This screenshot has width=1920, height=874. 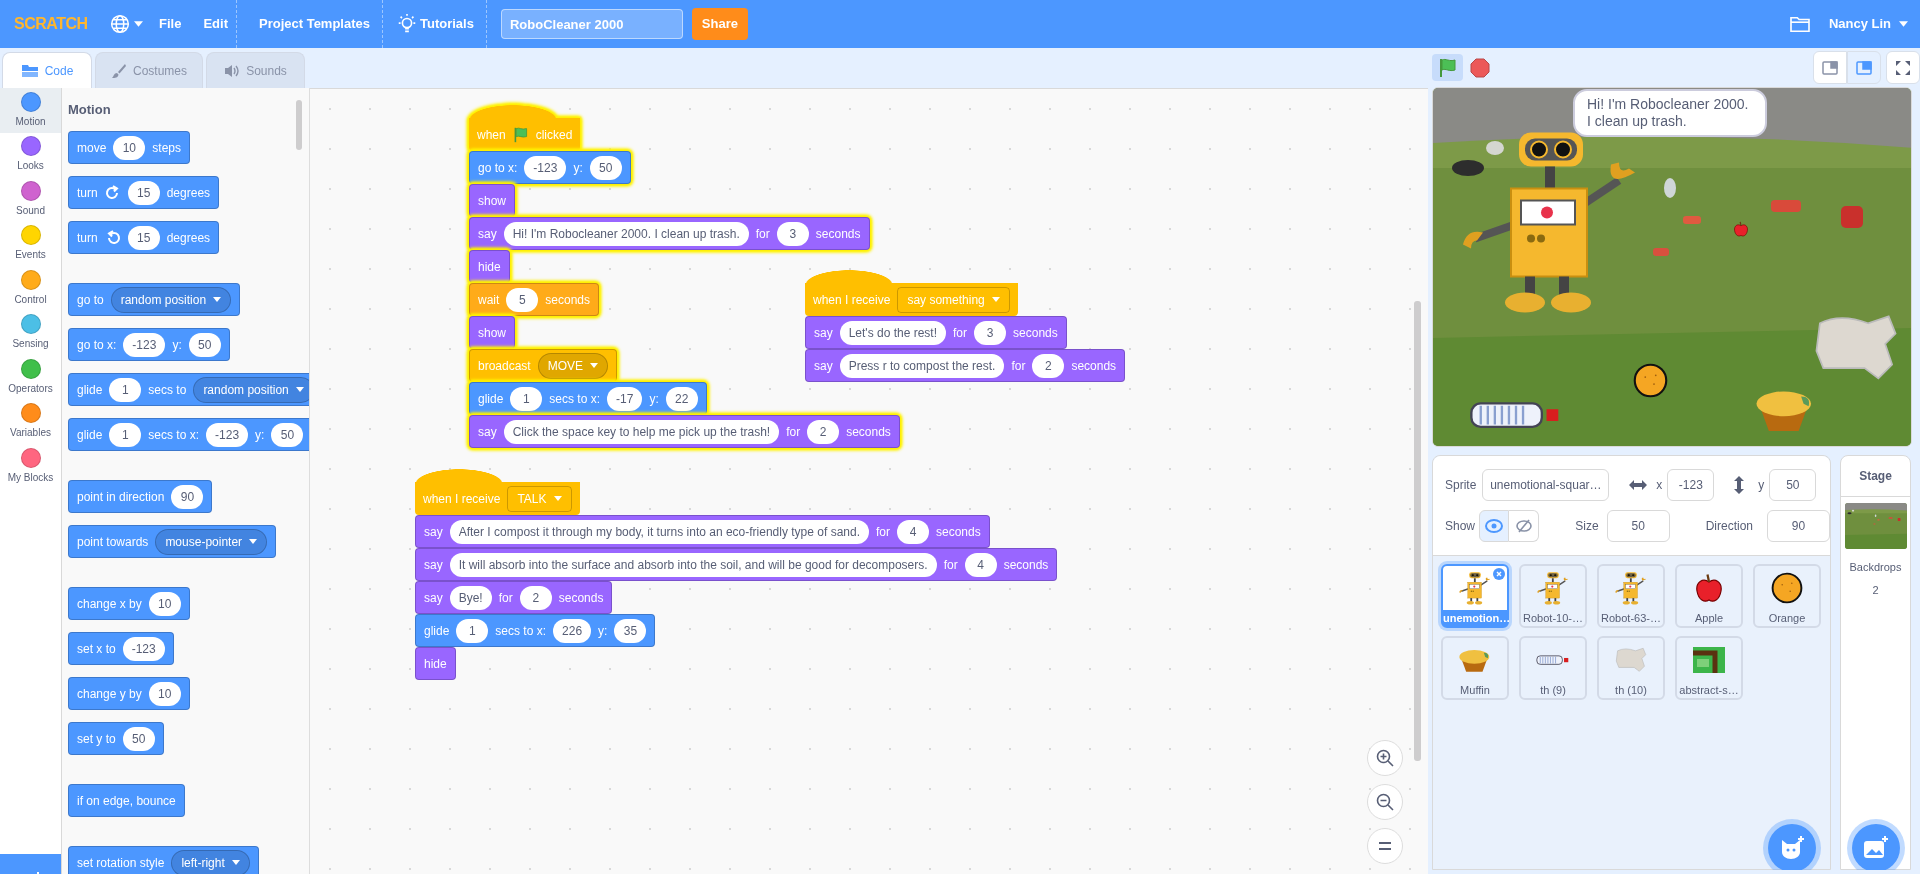 I want to click on x-field: -123, so click(x=1691, y=485).